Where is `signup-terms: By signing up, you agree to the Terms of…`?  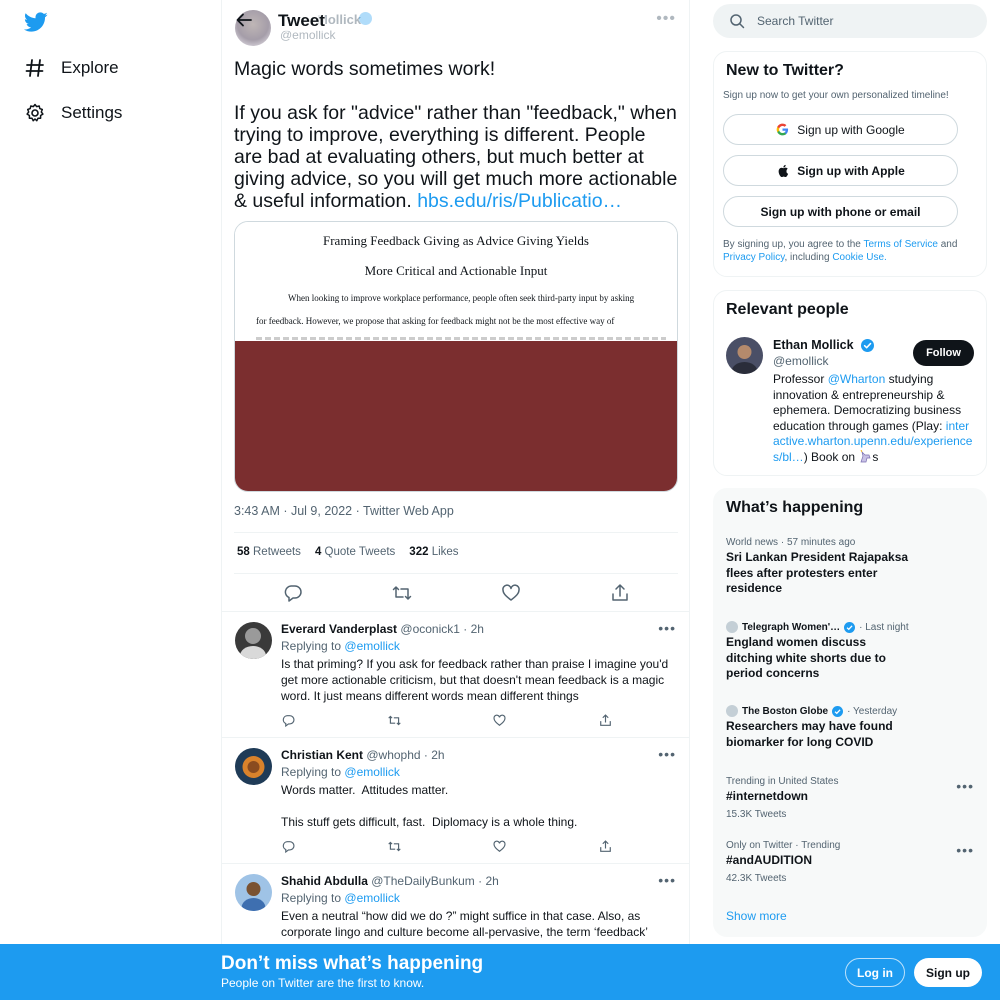 signup-terms: By signing up, you agree to the Terms of… is located at coordinates (848, 251).